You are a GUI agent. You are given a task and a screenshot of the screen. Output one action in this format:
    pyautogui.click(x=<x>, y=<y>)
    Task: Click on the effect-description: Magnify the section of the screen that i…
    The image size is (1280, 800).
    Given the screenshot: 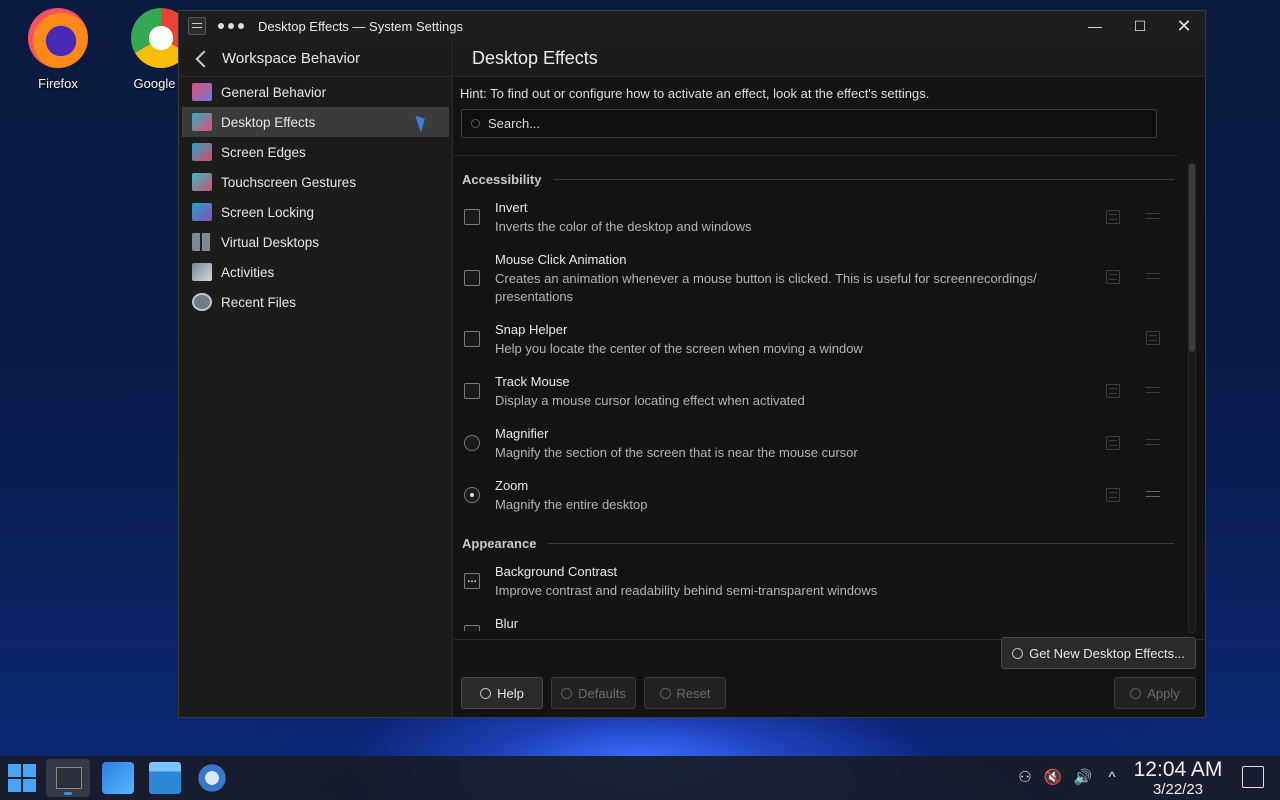 What is the action you would take?
    pyautogui.click(x=676, y=452)
    